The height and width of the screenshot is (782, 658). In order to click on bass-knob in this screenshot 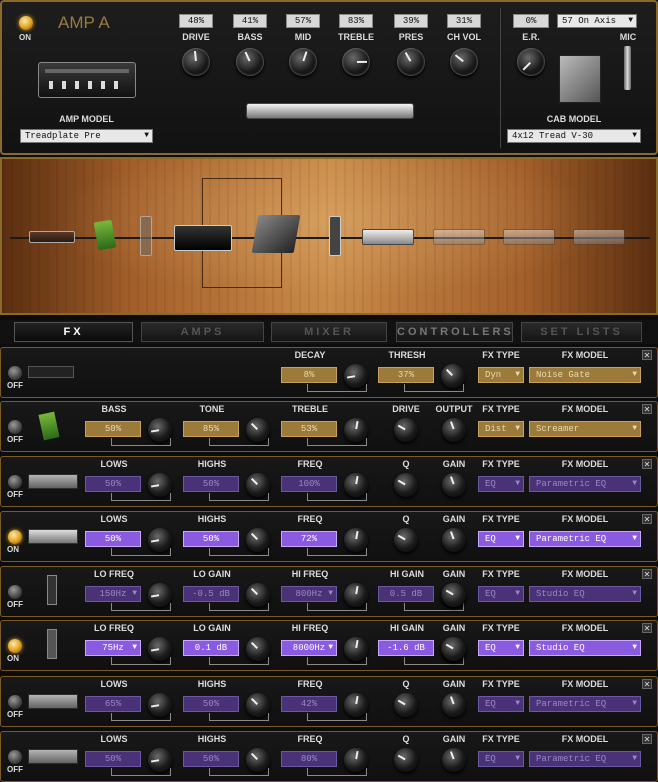, I will do `click(250, 62)`.